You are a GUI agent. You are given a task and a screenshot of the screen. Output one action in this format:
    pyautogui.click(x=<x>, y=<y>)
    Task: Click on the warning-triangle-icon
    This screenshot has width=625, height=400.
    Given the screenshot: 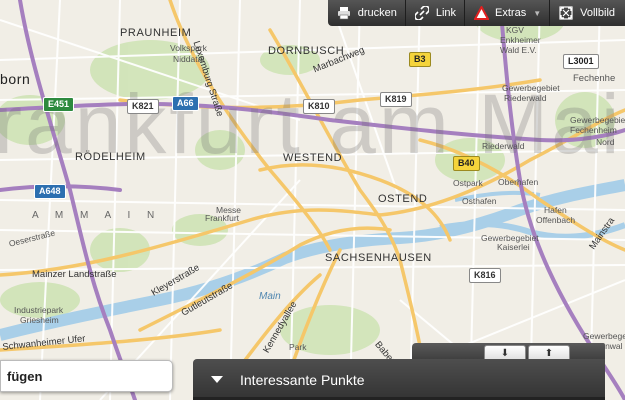 What is the action you would take?
    pyautogui.click(x=481, y=13)
    